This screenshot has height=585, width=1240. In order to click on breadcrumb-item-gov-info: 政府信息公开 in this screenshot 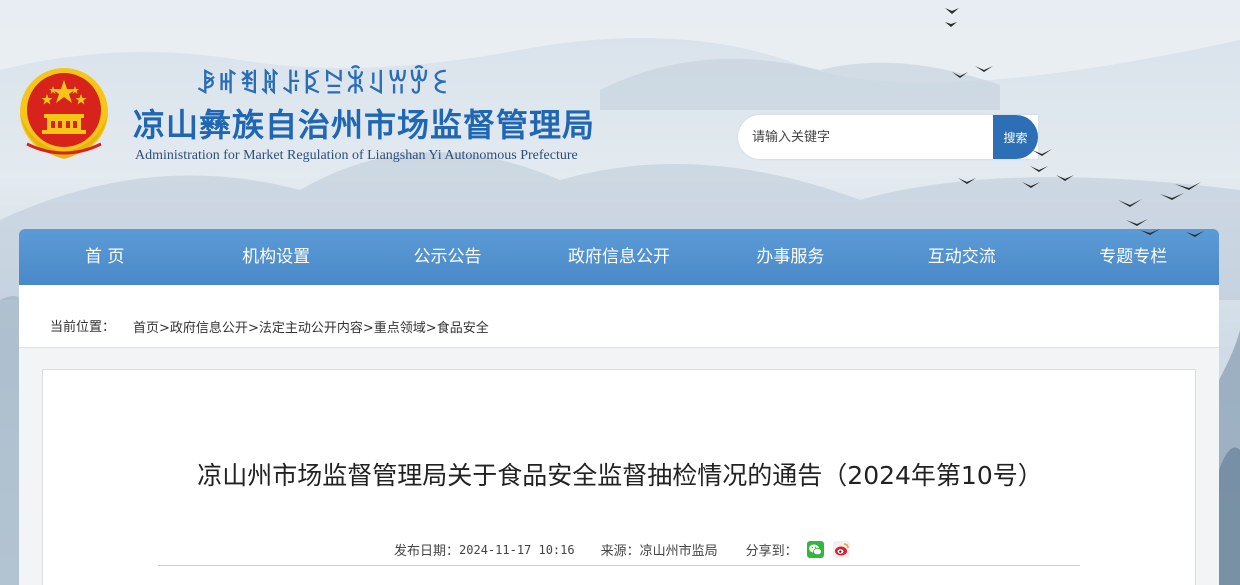, I will do `click(209, 328)`.